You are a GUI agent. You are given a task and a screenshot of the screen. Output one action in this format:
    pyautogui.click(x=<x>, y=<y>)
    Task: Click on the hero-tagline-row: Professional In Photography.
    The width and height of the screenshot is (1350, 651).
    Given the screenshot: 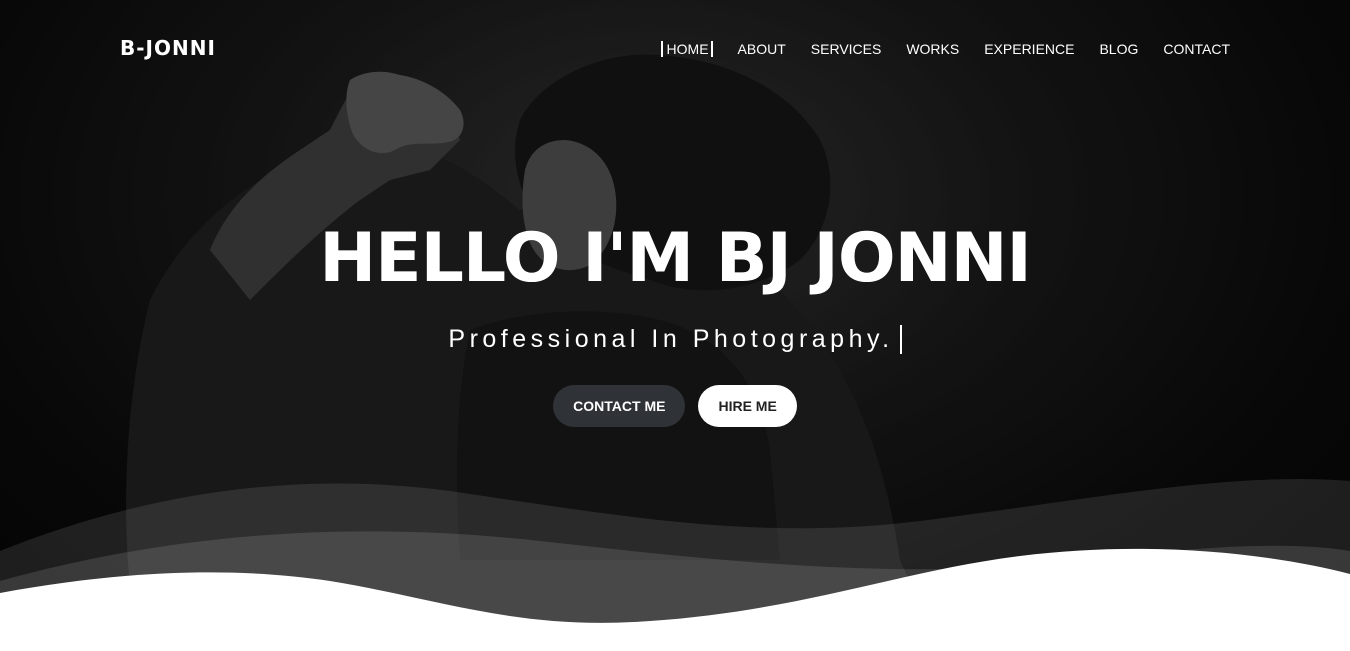 What is the action you would take?
    pyautogui.click(x=675, y=339)
    